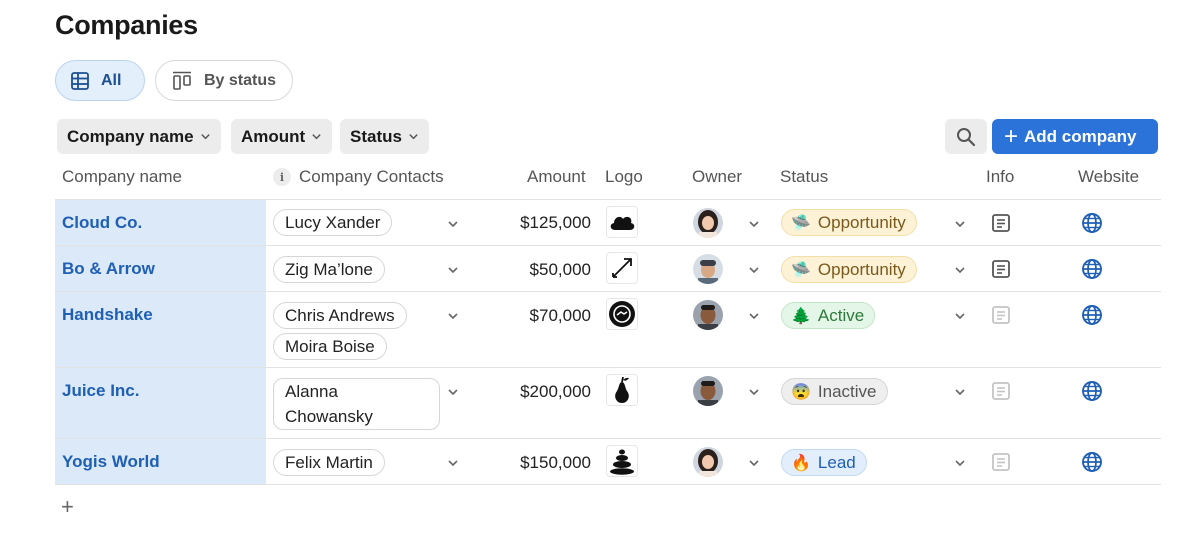  Describe the element at coordinates (801, 392) in the screenshot. I see `fearful-face-icon: 😨` at that location.